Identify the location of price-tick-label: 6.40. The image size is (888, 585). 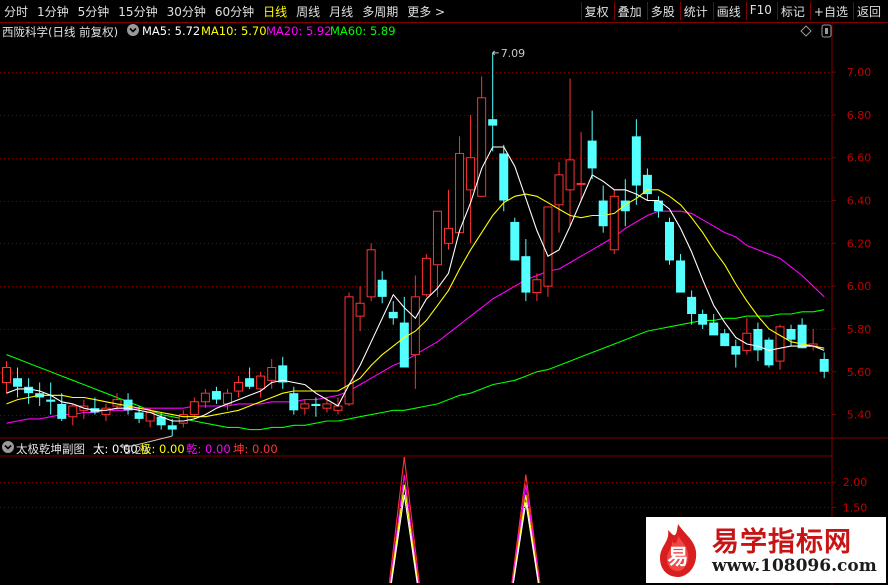
(859, 201).